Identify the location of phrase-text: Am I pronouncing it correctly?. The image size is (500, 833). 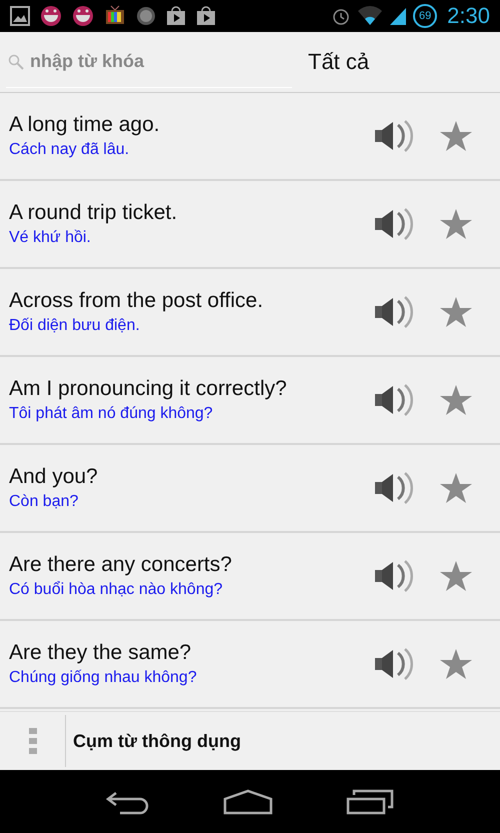
(148, 389).